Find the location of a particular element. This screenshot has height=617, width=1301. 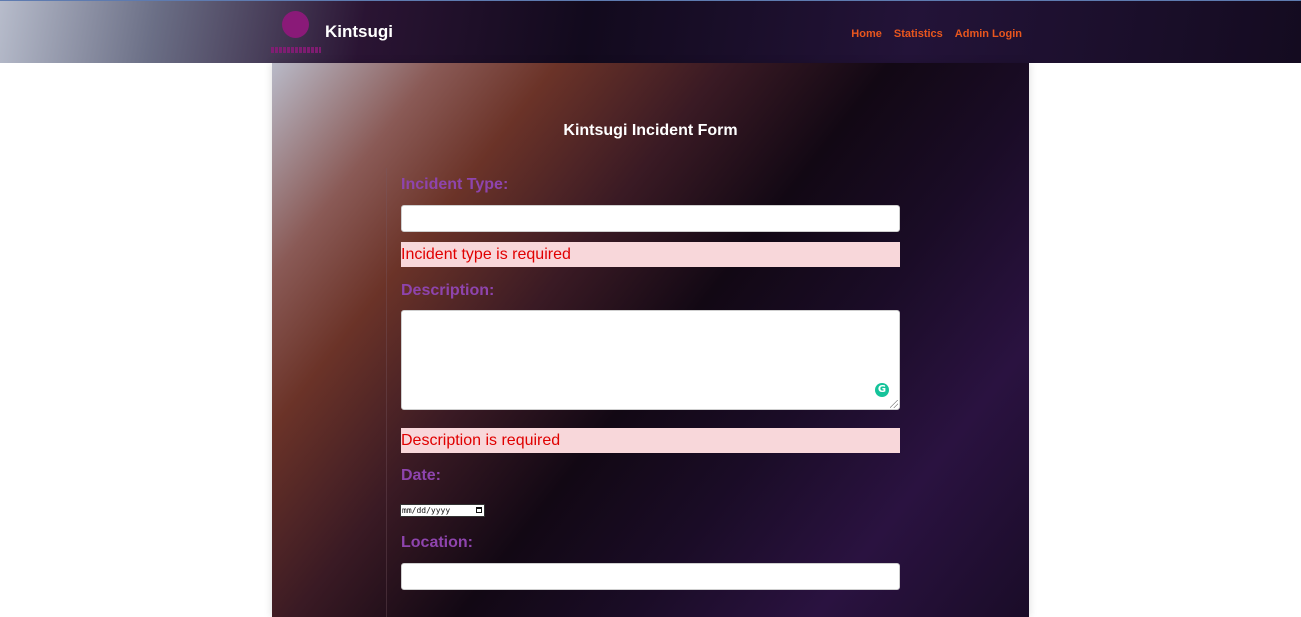

description-label: Description: is located at coordinates (448, 290).